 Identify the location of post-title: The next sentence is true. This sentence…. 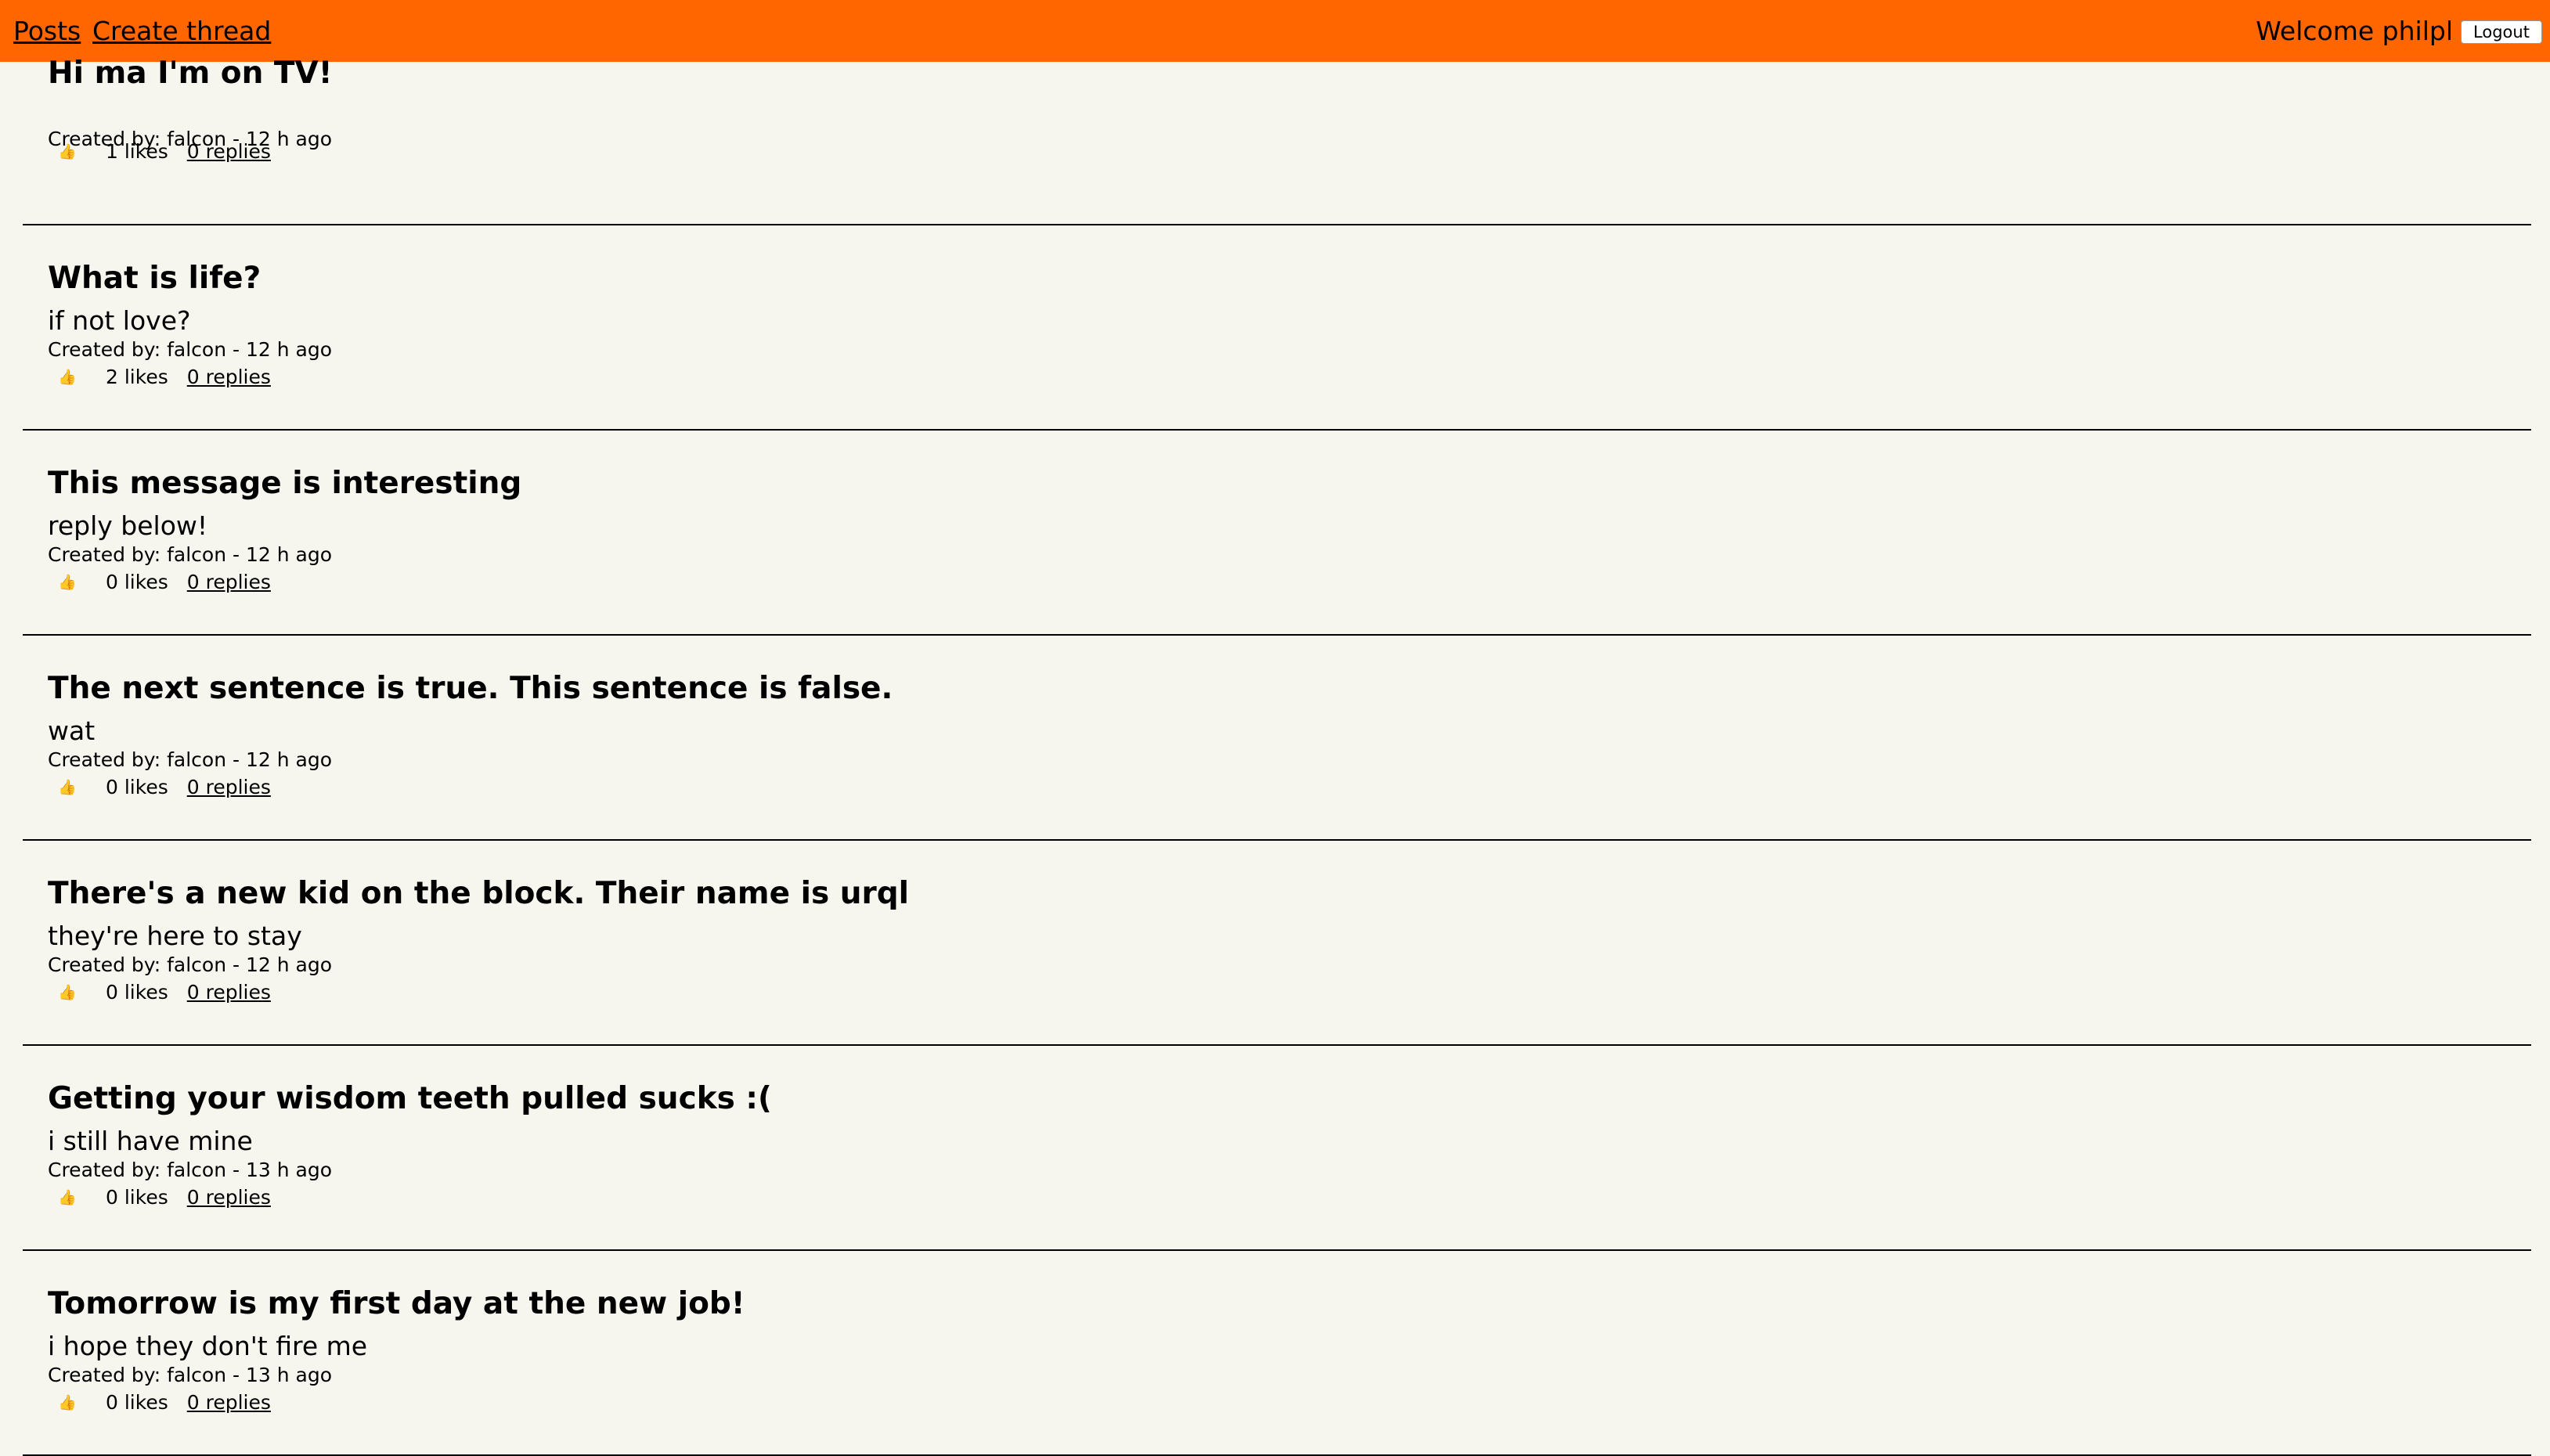
(471, 688).